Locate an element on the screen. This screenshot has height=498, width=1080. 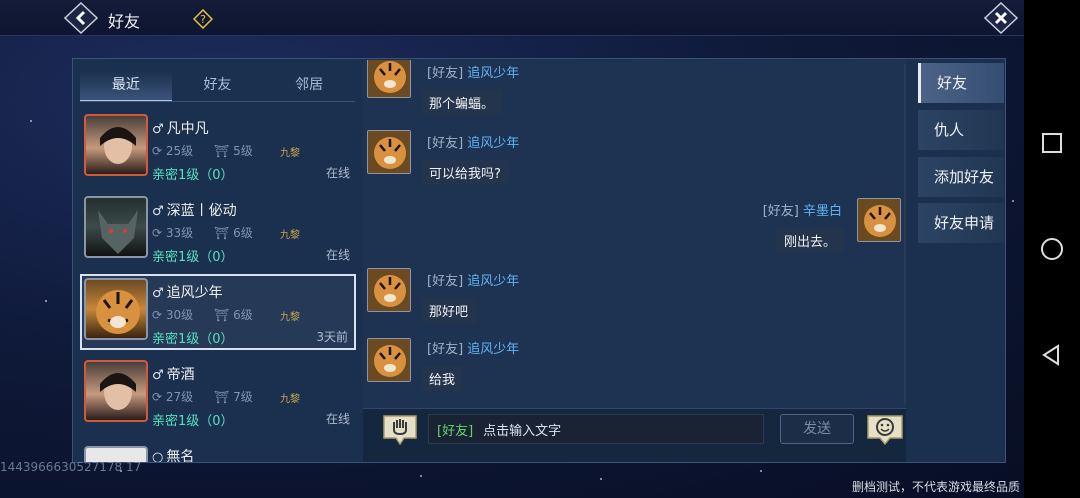
square-nav-icon is located at coordinates (1052, 143).